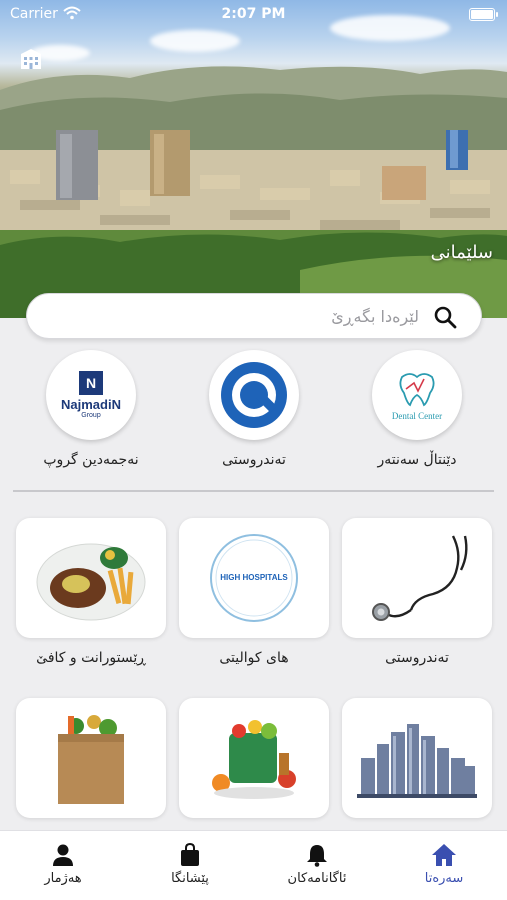  Describe the element at coordinates (190, 854) in the screenshot. I see `shopping-bag-icon` at that location.